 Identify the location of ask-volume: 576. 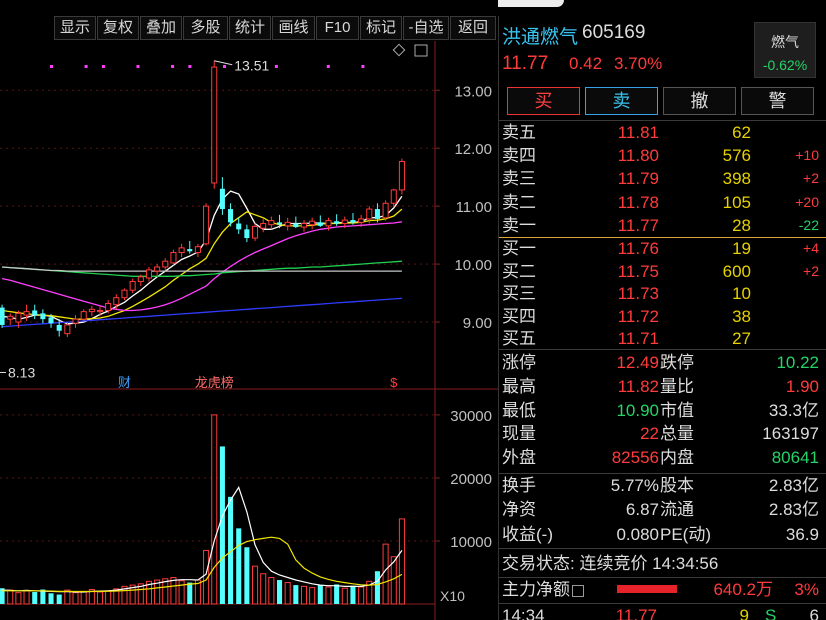
(736, 156).